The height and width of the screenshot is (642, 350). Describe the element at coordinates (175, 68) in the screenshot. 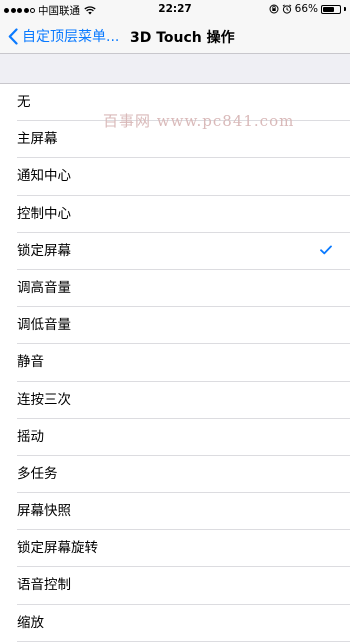

I see `section-spacer` at that location.